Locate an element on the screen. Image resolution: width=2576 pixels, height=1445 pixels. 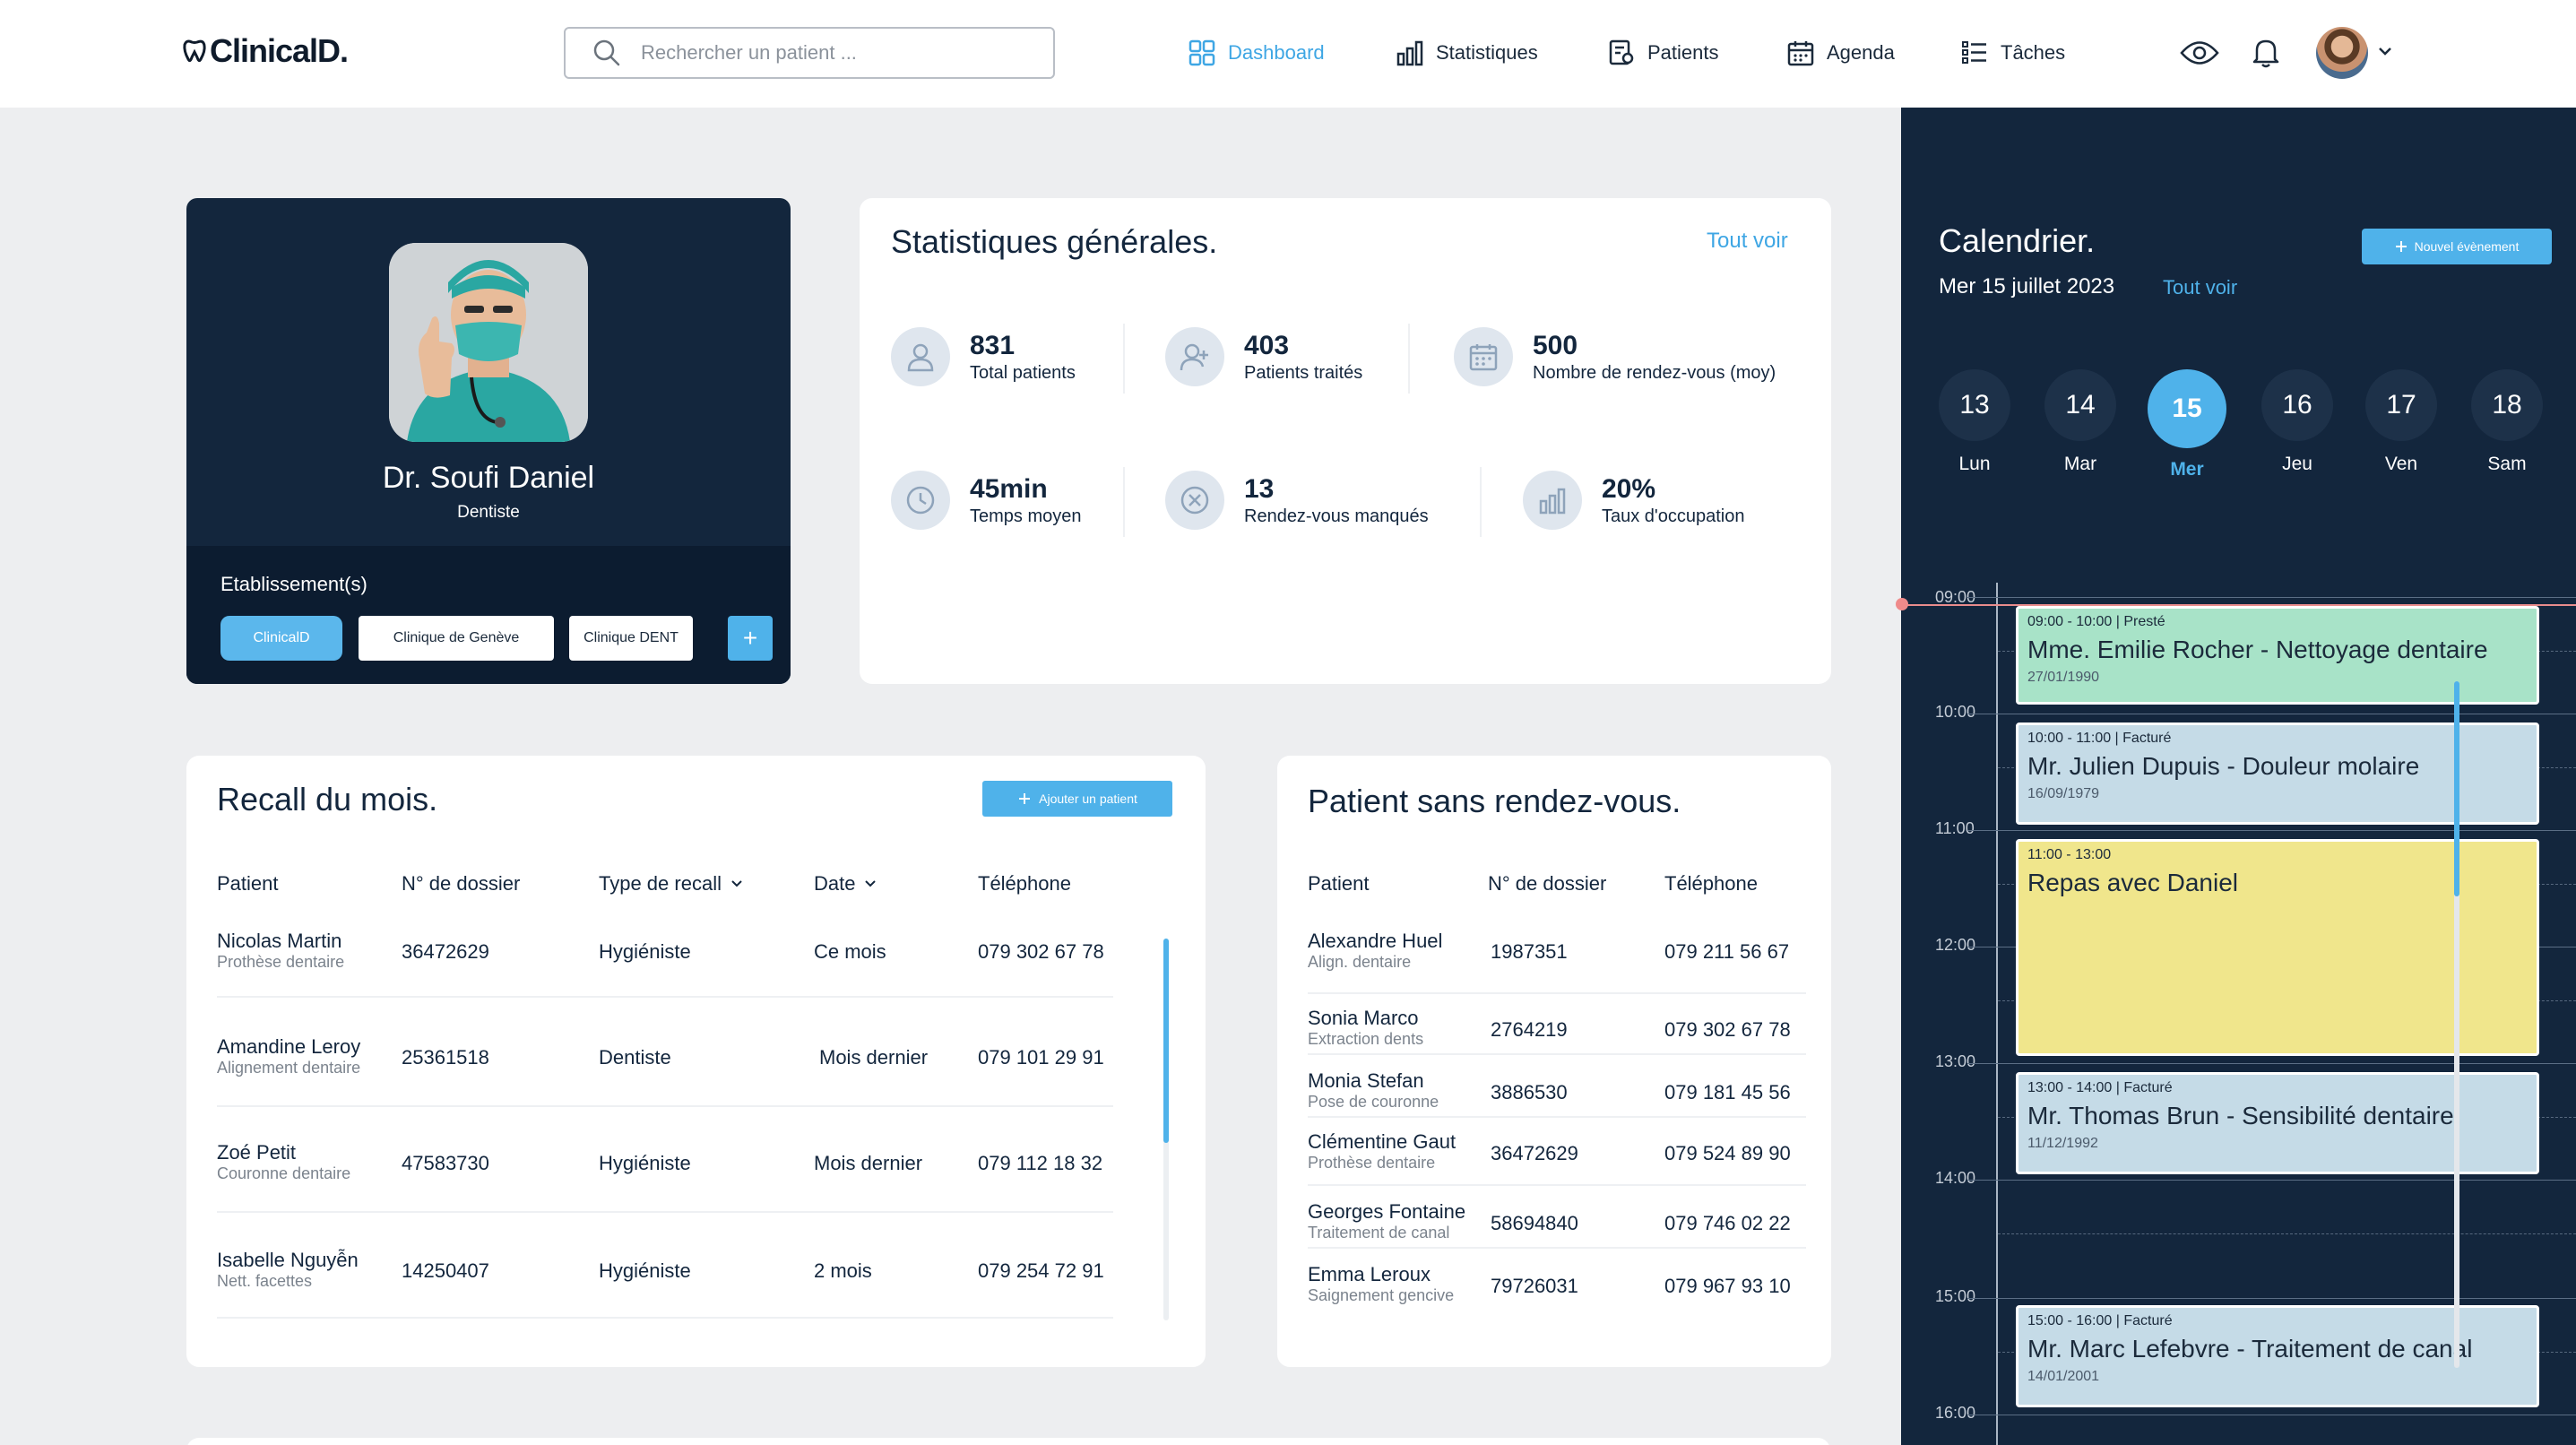
chevron-down-icon is located at coordinates (2385, 51).